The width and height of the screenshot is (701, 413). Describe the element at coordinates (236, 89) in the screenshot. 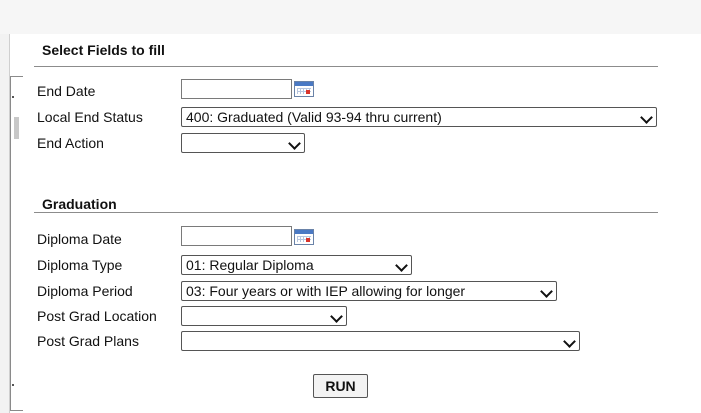

I see `end-date-input` at that location.